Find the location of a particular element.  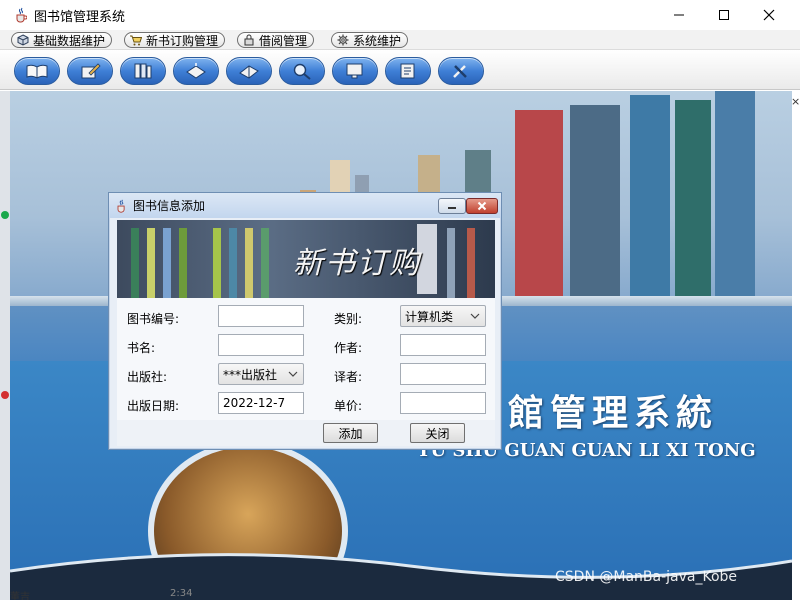

category-label: 类别: is located at coordinates (348, 319).